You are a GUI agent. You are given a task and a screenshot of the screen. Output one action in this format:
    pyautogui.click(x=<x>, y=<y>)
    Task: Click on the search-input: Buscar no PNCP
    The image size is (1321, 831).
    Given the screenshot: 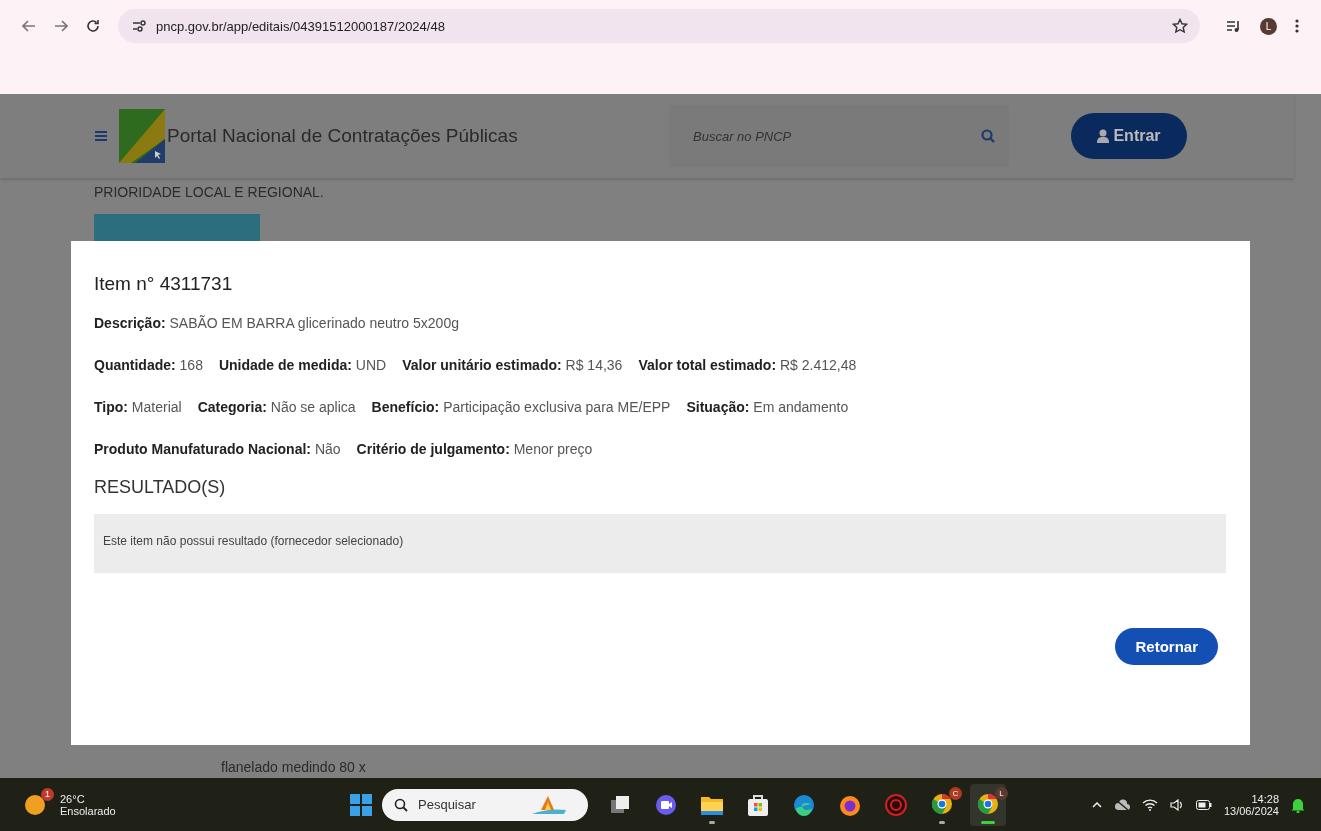 What is the action you would take?
    pyautogui.click(x=836, y=136)
    